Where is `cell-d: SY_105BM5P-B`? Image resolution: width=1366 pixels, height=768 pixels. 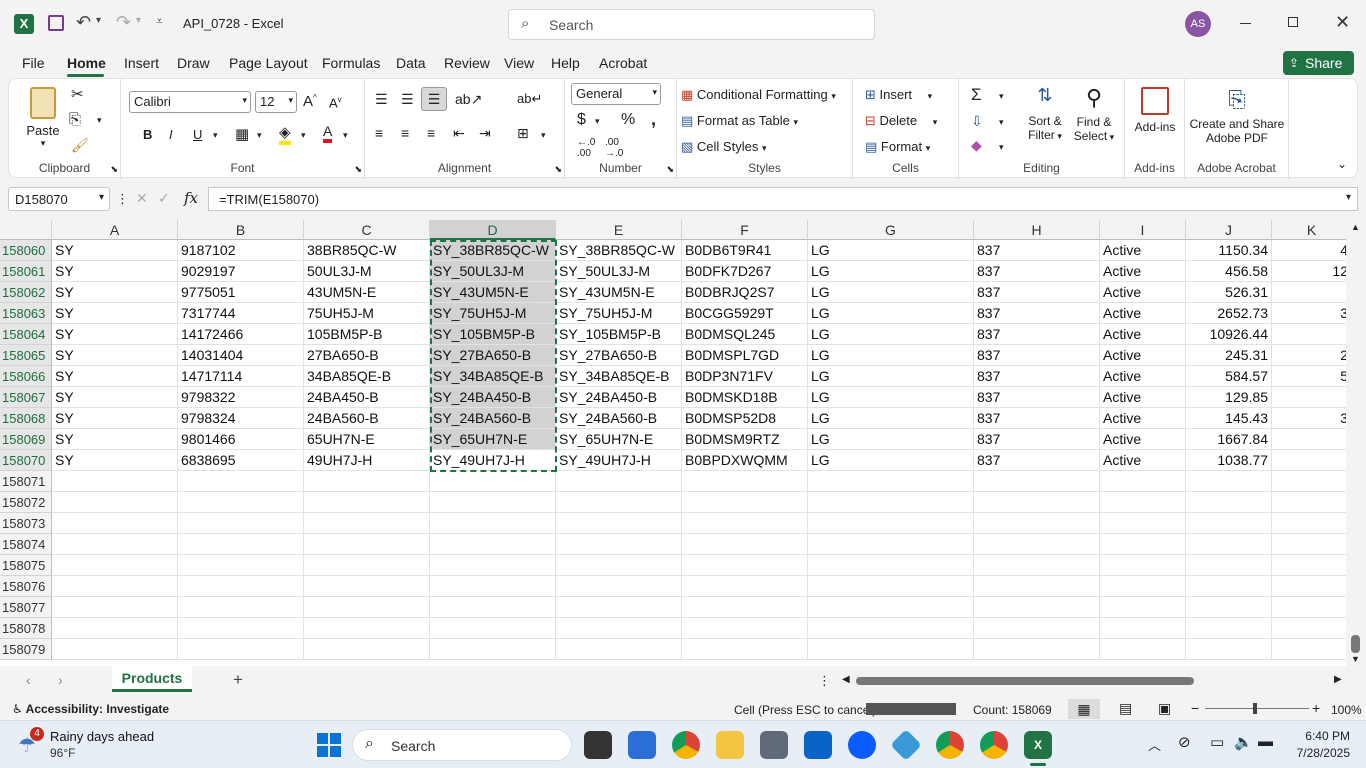
cell-d: SY_105BM5P-B is located at coordinates (493, 334).